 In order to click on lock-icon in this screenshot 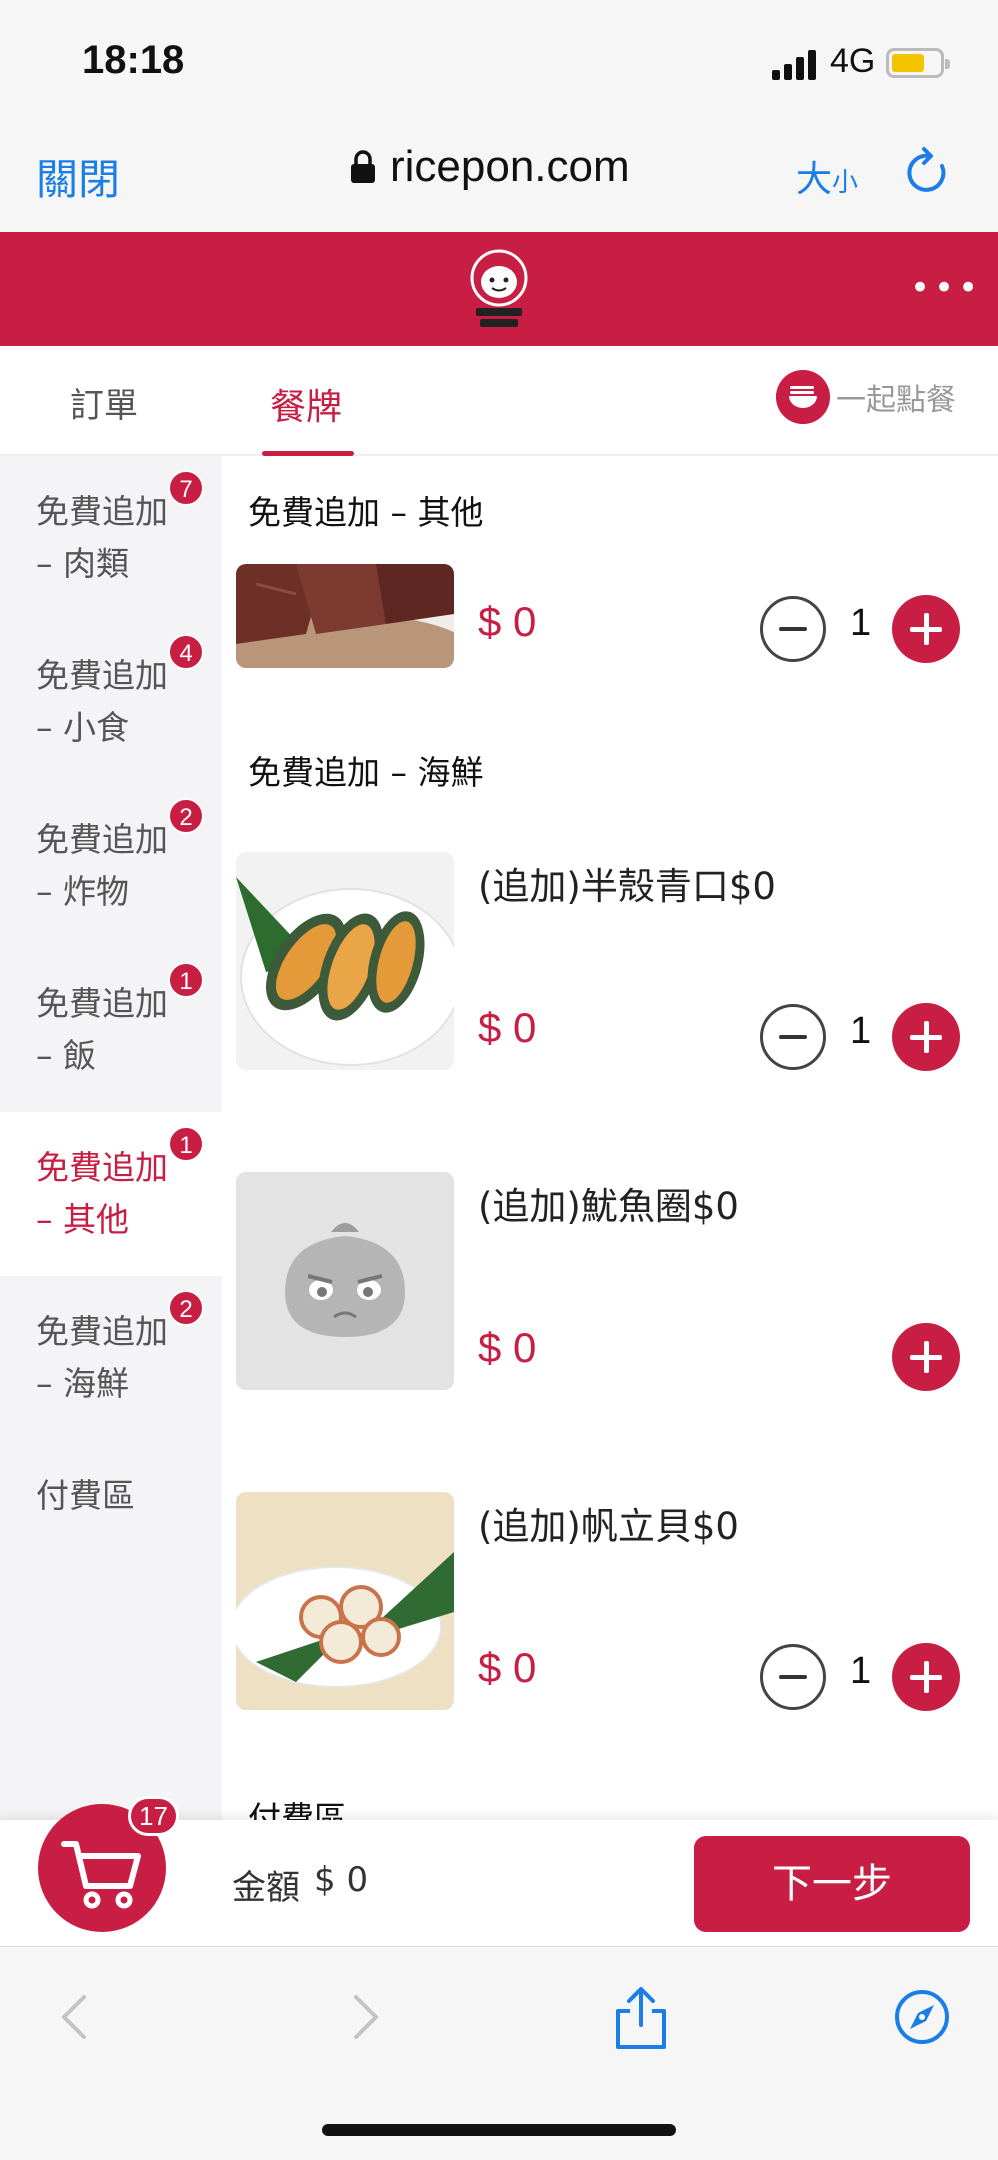, I will do `click(363, 166)`.